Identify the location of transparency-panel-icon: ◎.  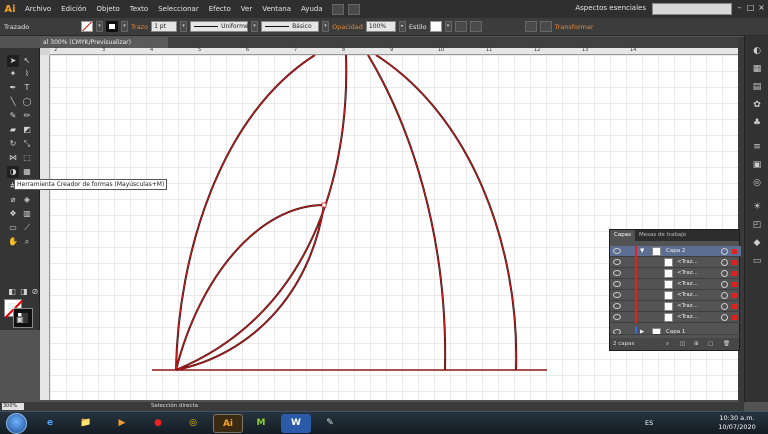
(757, 183).